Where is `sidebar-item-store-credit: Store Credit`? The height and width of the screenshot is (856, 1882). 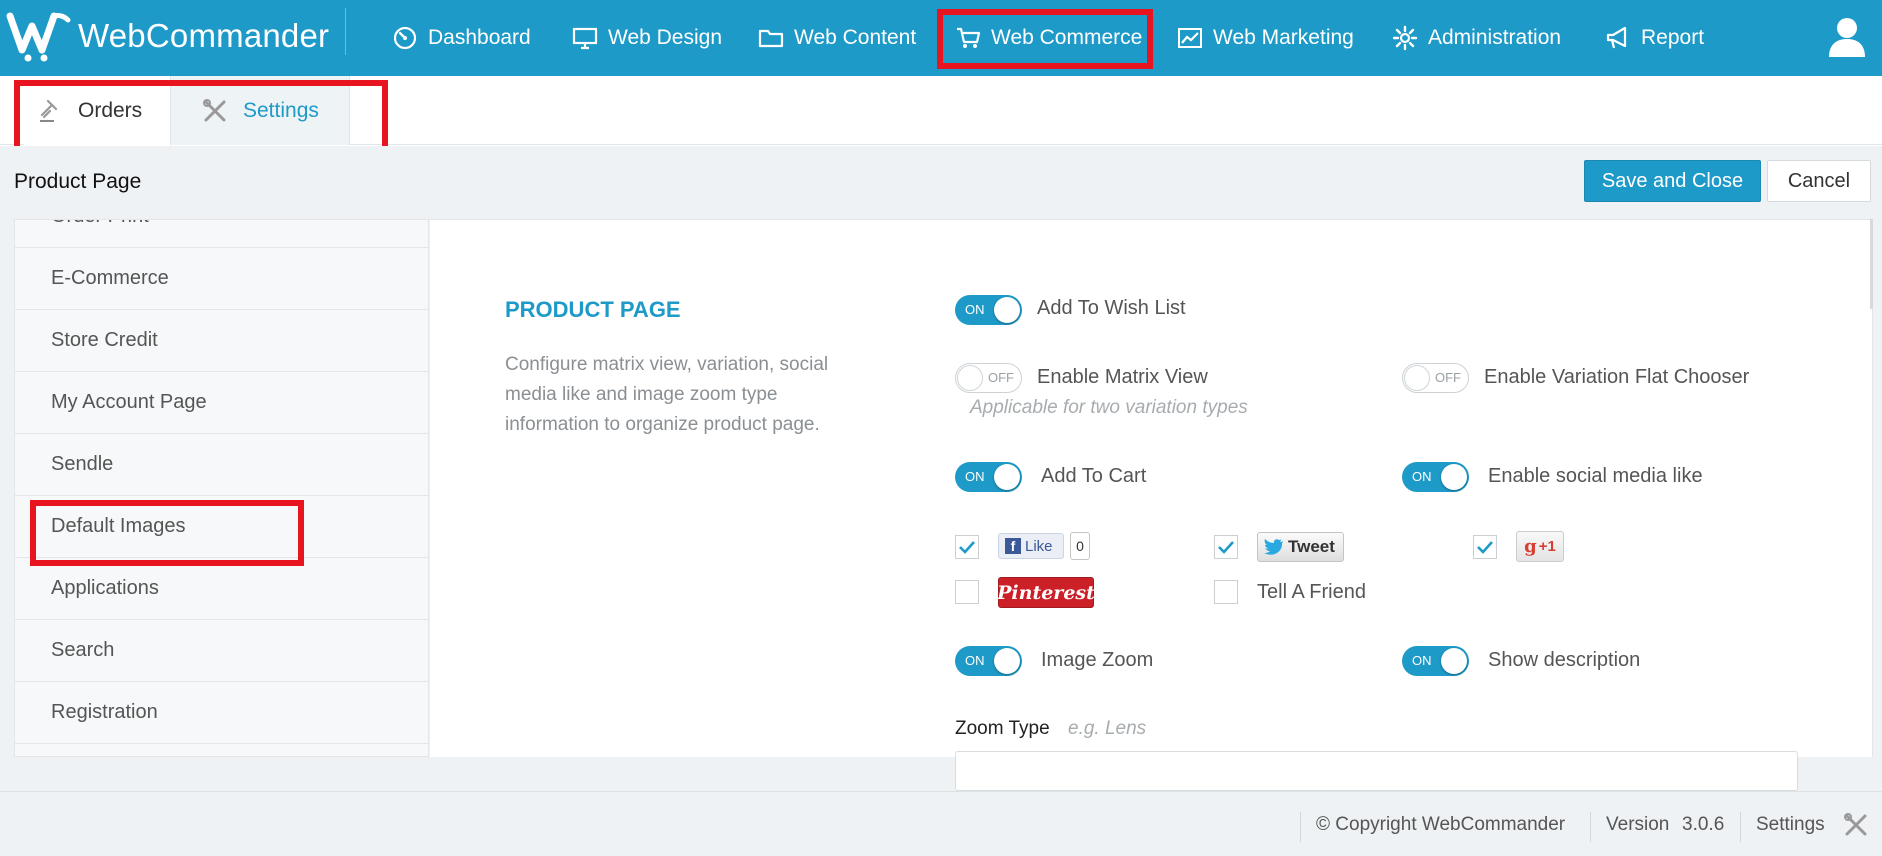 sidebar-item-store-credit: Store Credit is located at coordinates (221, 341).